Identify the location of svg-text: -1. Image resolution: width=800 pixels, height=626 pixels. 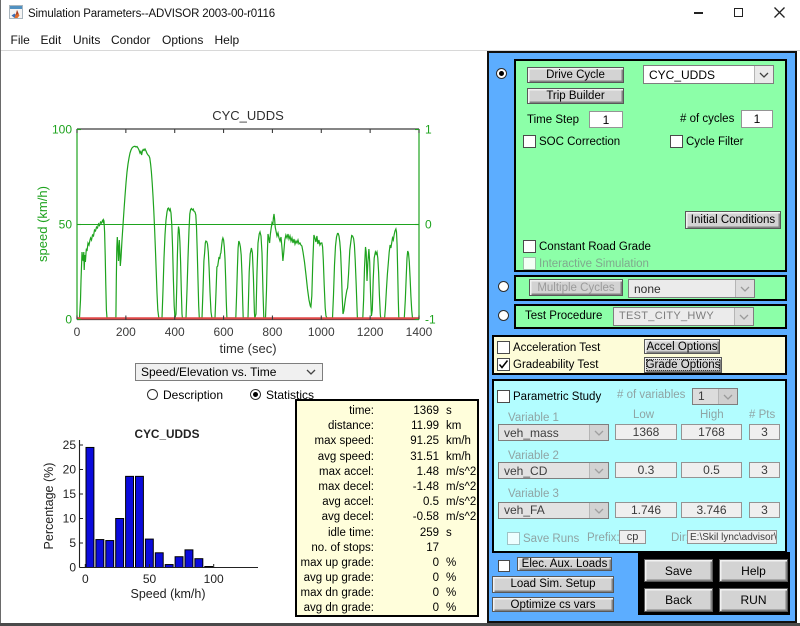
(430, 320).